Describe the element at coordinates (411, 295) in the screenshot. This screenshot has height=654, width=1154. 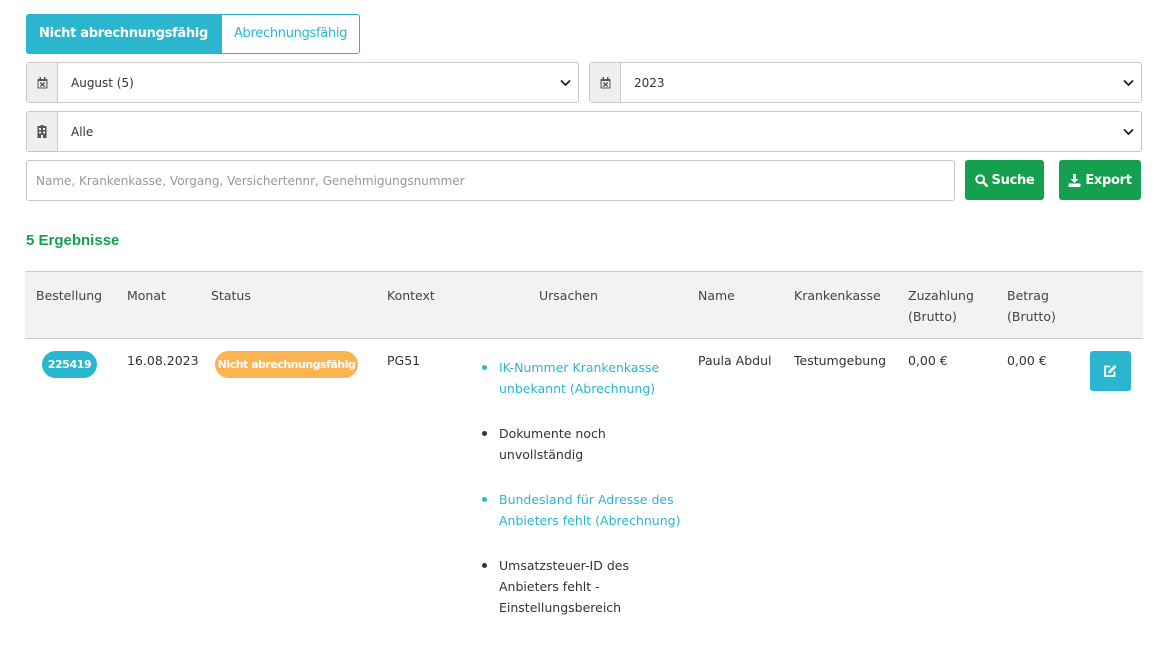
I see `column-header-kontext: Kontext` at that location.